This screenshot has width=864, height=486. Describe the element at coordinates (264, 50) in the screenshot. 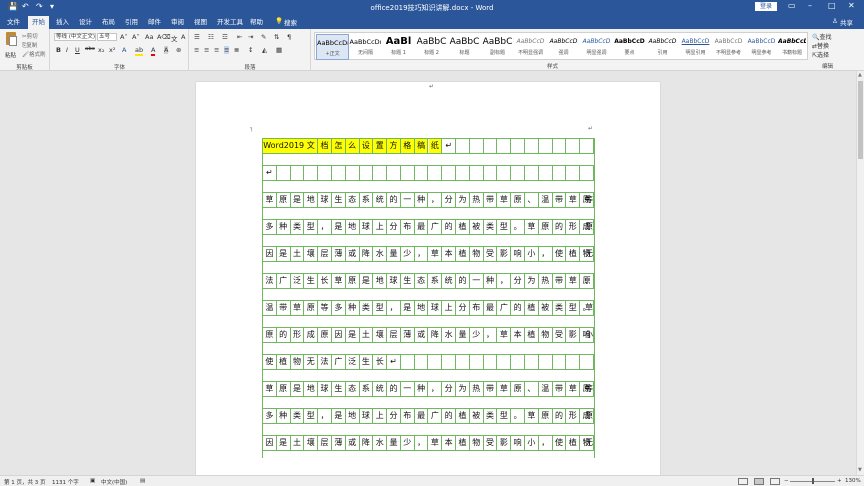

I see `shading-icon: ◭` at that location.